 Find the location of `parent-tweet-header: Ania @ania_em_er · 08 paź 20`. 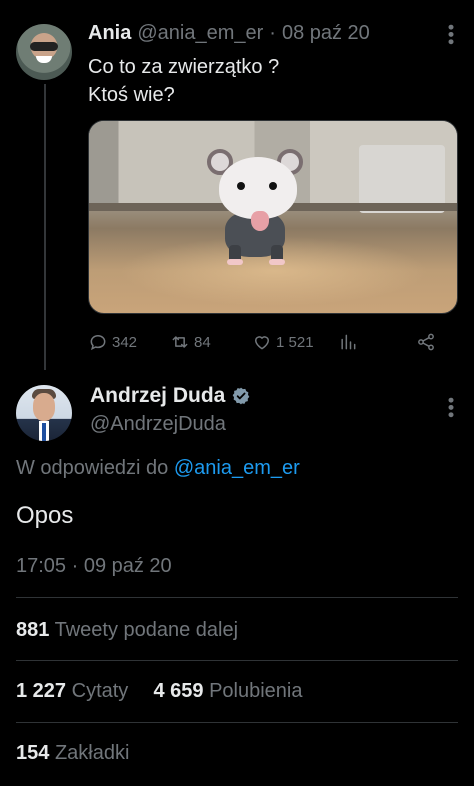

parent-tweet-header: Ania @ania_em_er · 08 paź 20 is located at coordinates (229, 35).